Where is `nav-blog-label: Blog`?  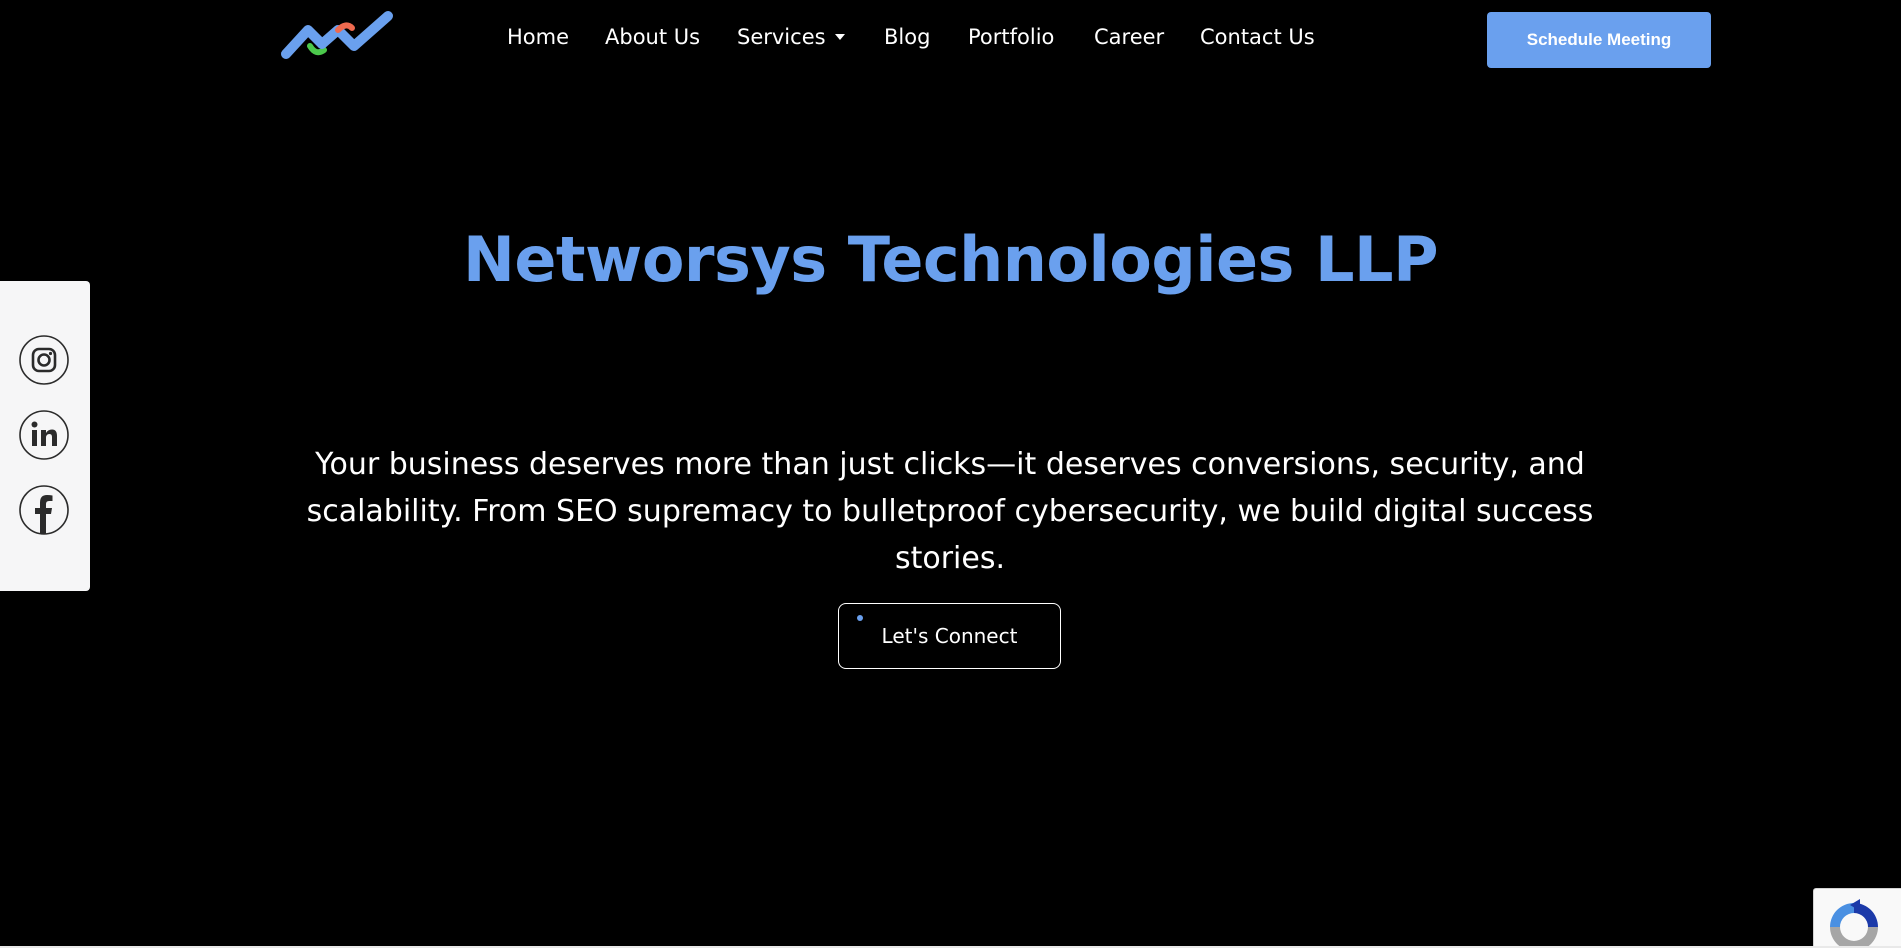
nav-blog-label: Blog is located at coordinates (907, 37).